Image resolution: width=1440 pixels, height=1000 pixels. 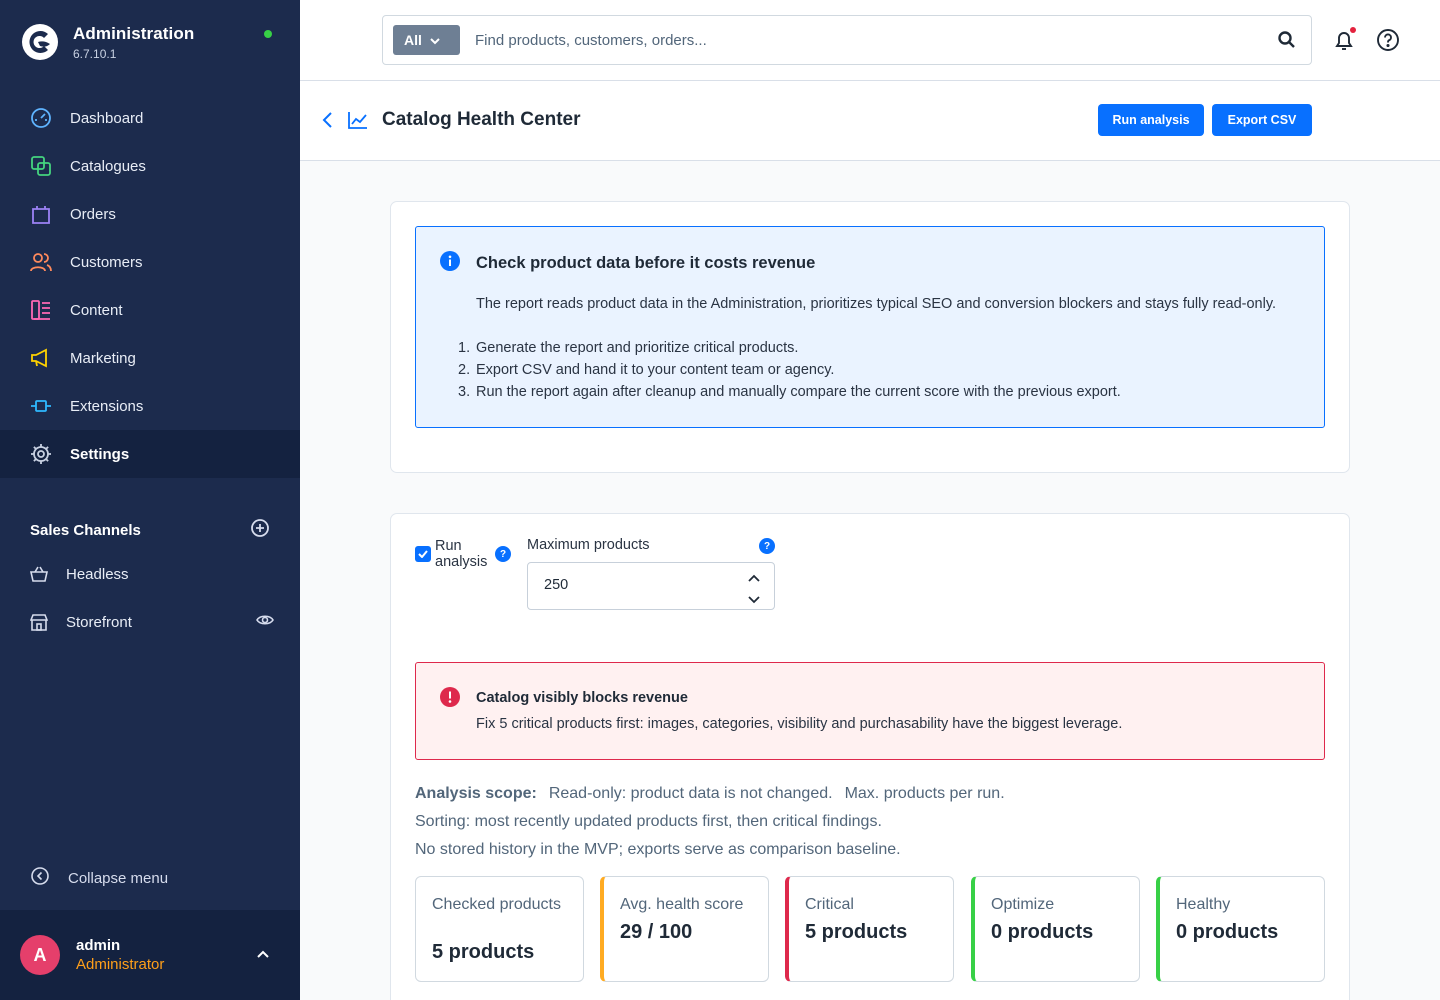 I want to click on help-icon, so click(x=1388, y=42).